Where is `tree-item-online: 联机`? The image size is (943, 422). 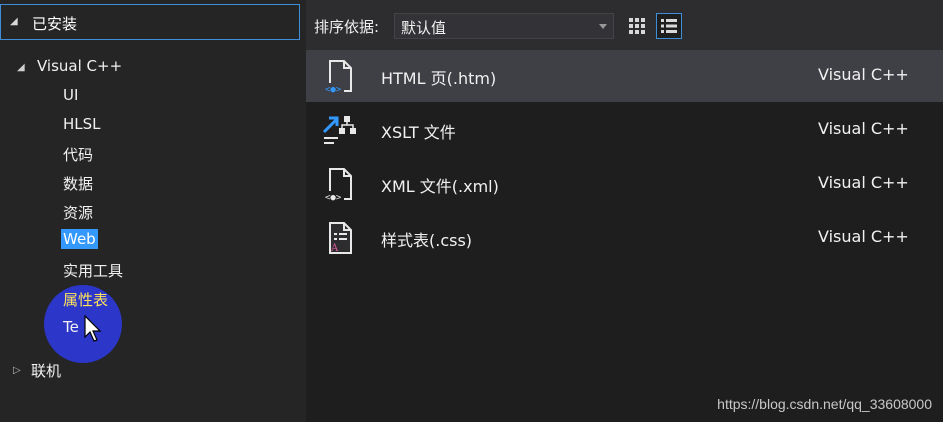
tree-item-online: 联机 is located at coordinates (46, 370).